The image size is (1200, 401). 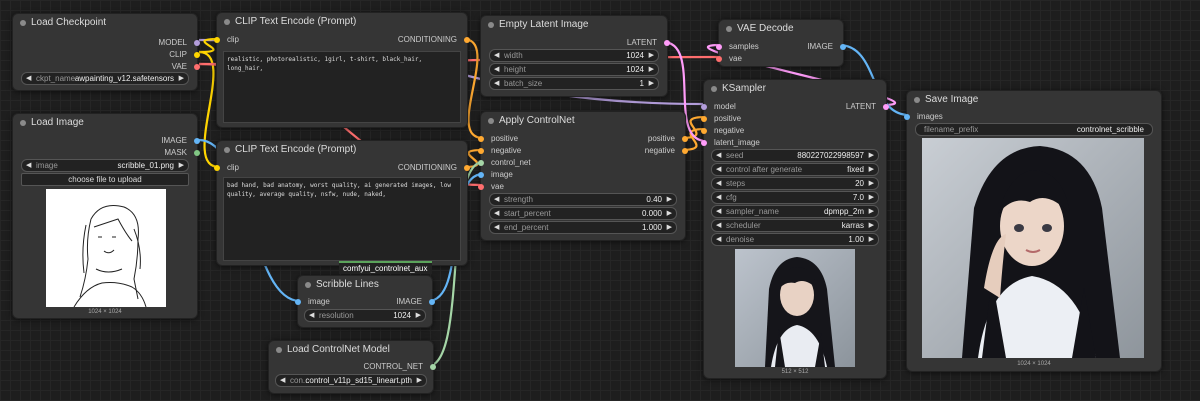 What do you see at coordinates (105, 179) in the screenshot?
I see `choose-file-button: choose file to upload` at bounding box center [105, 179].